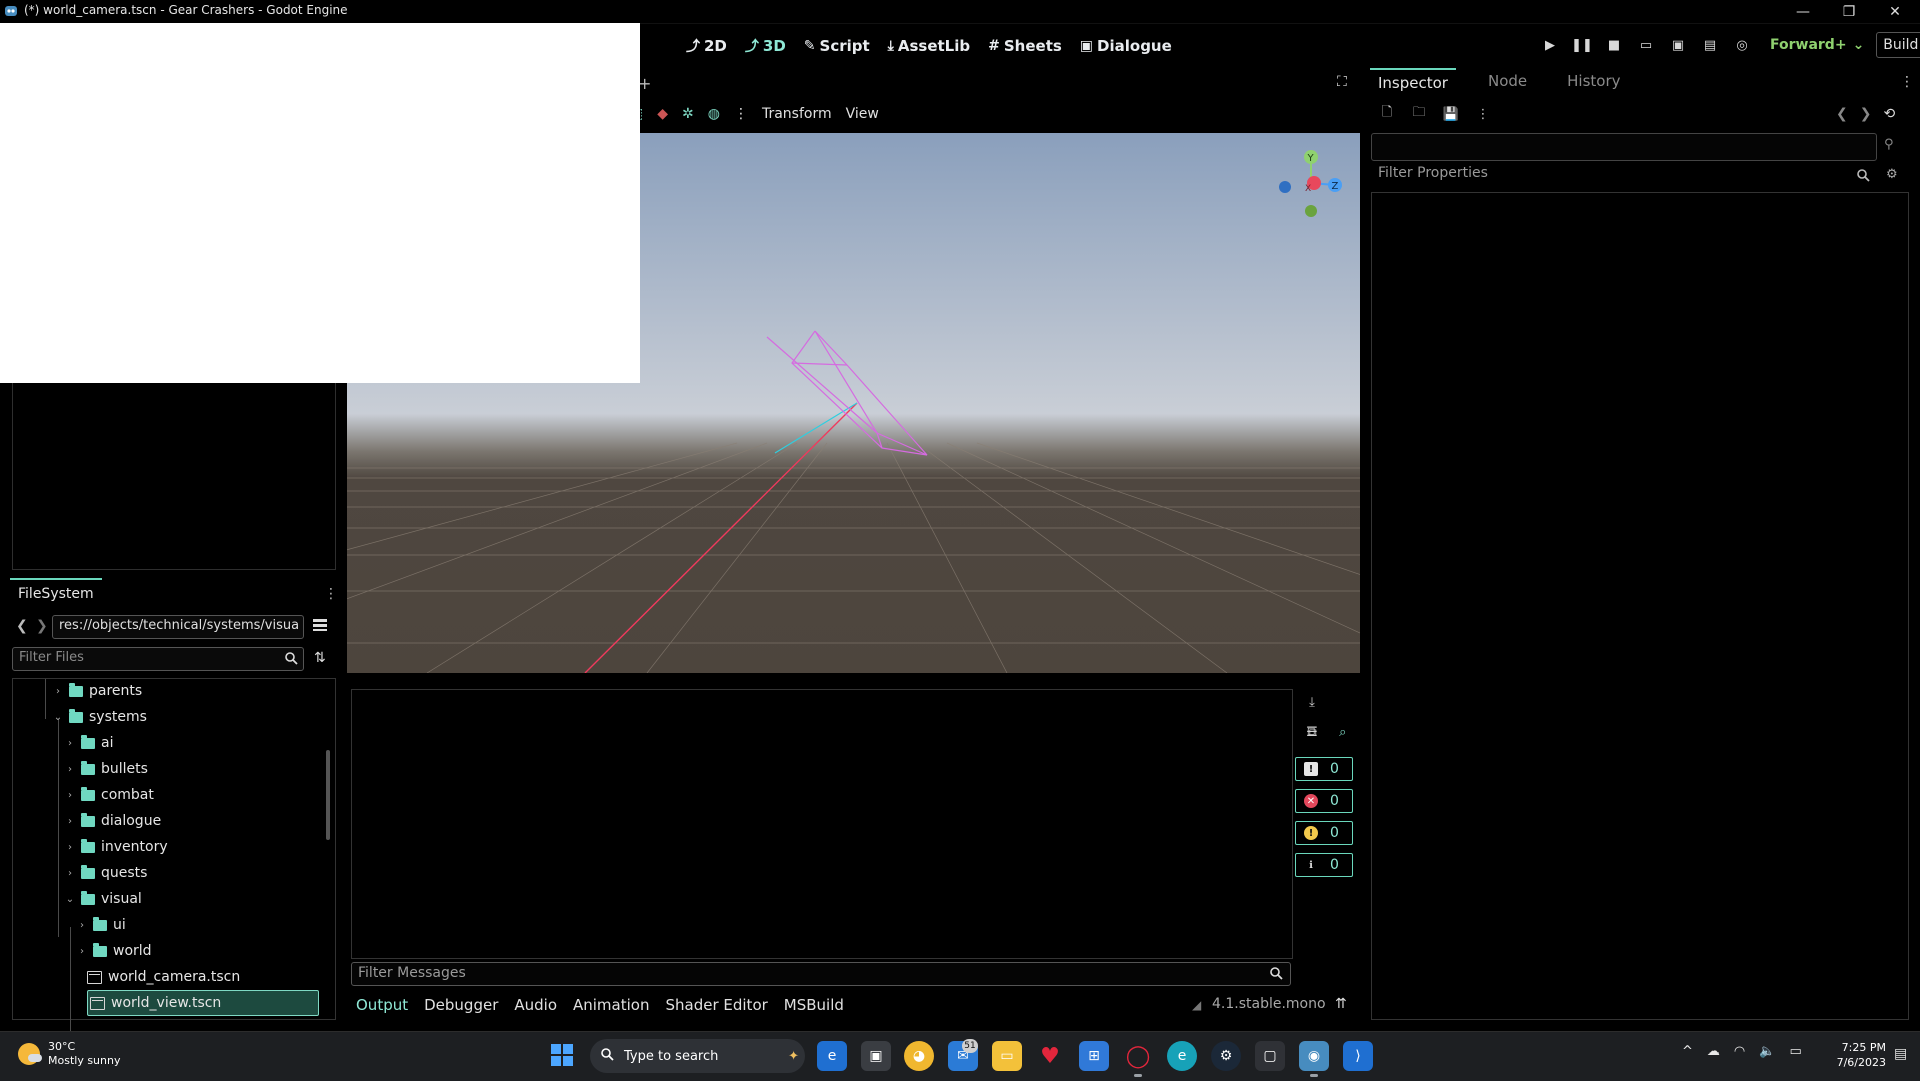 The width and height of the screenshot is (1920, 1081). What do you see at coordinates (1269, 1004) in the screenshot?
I see `engine-version: 4.1.stable.mono` at bounding box center [1269, 1004].